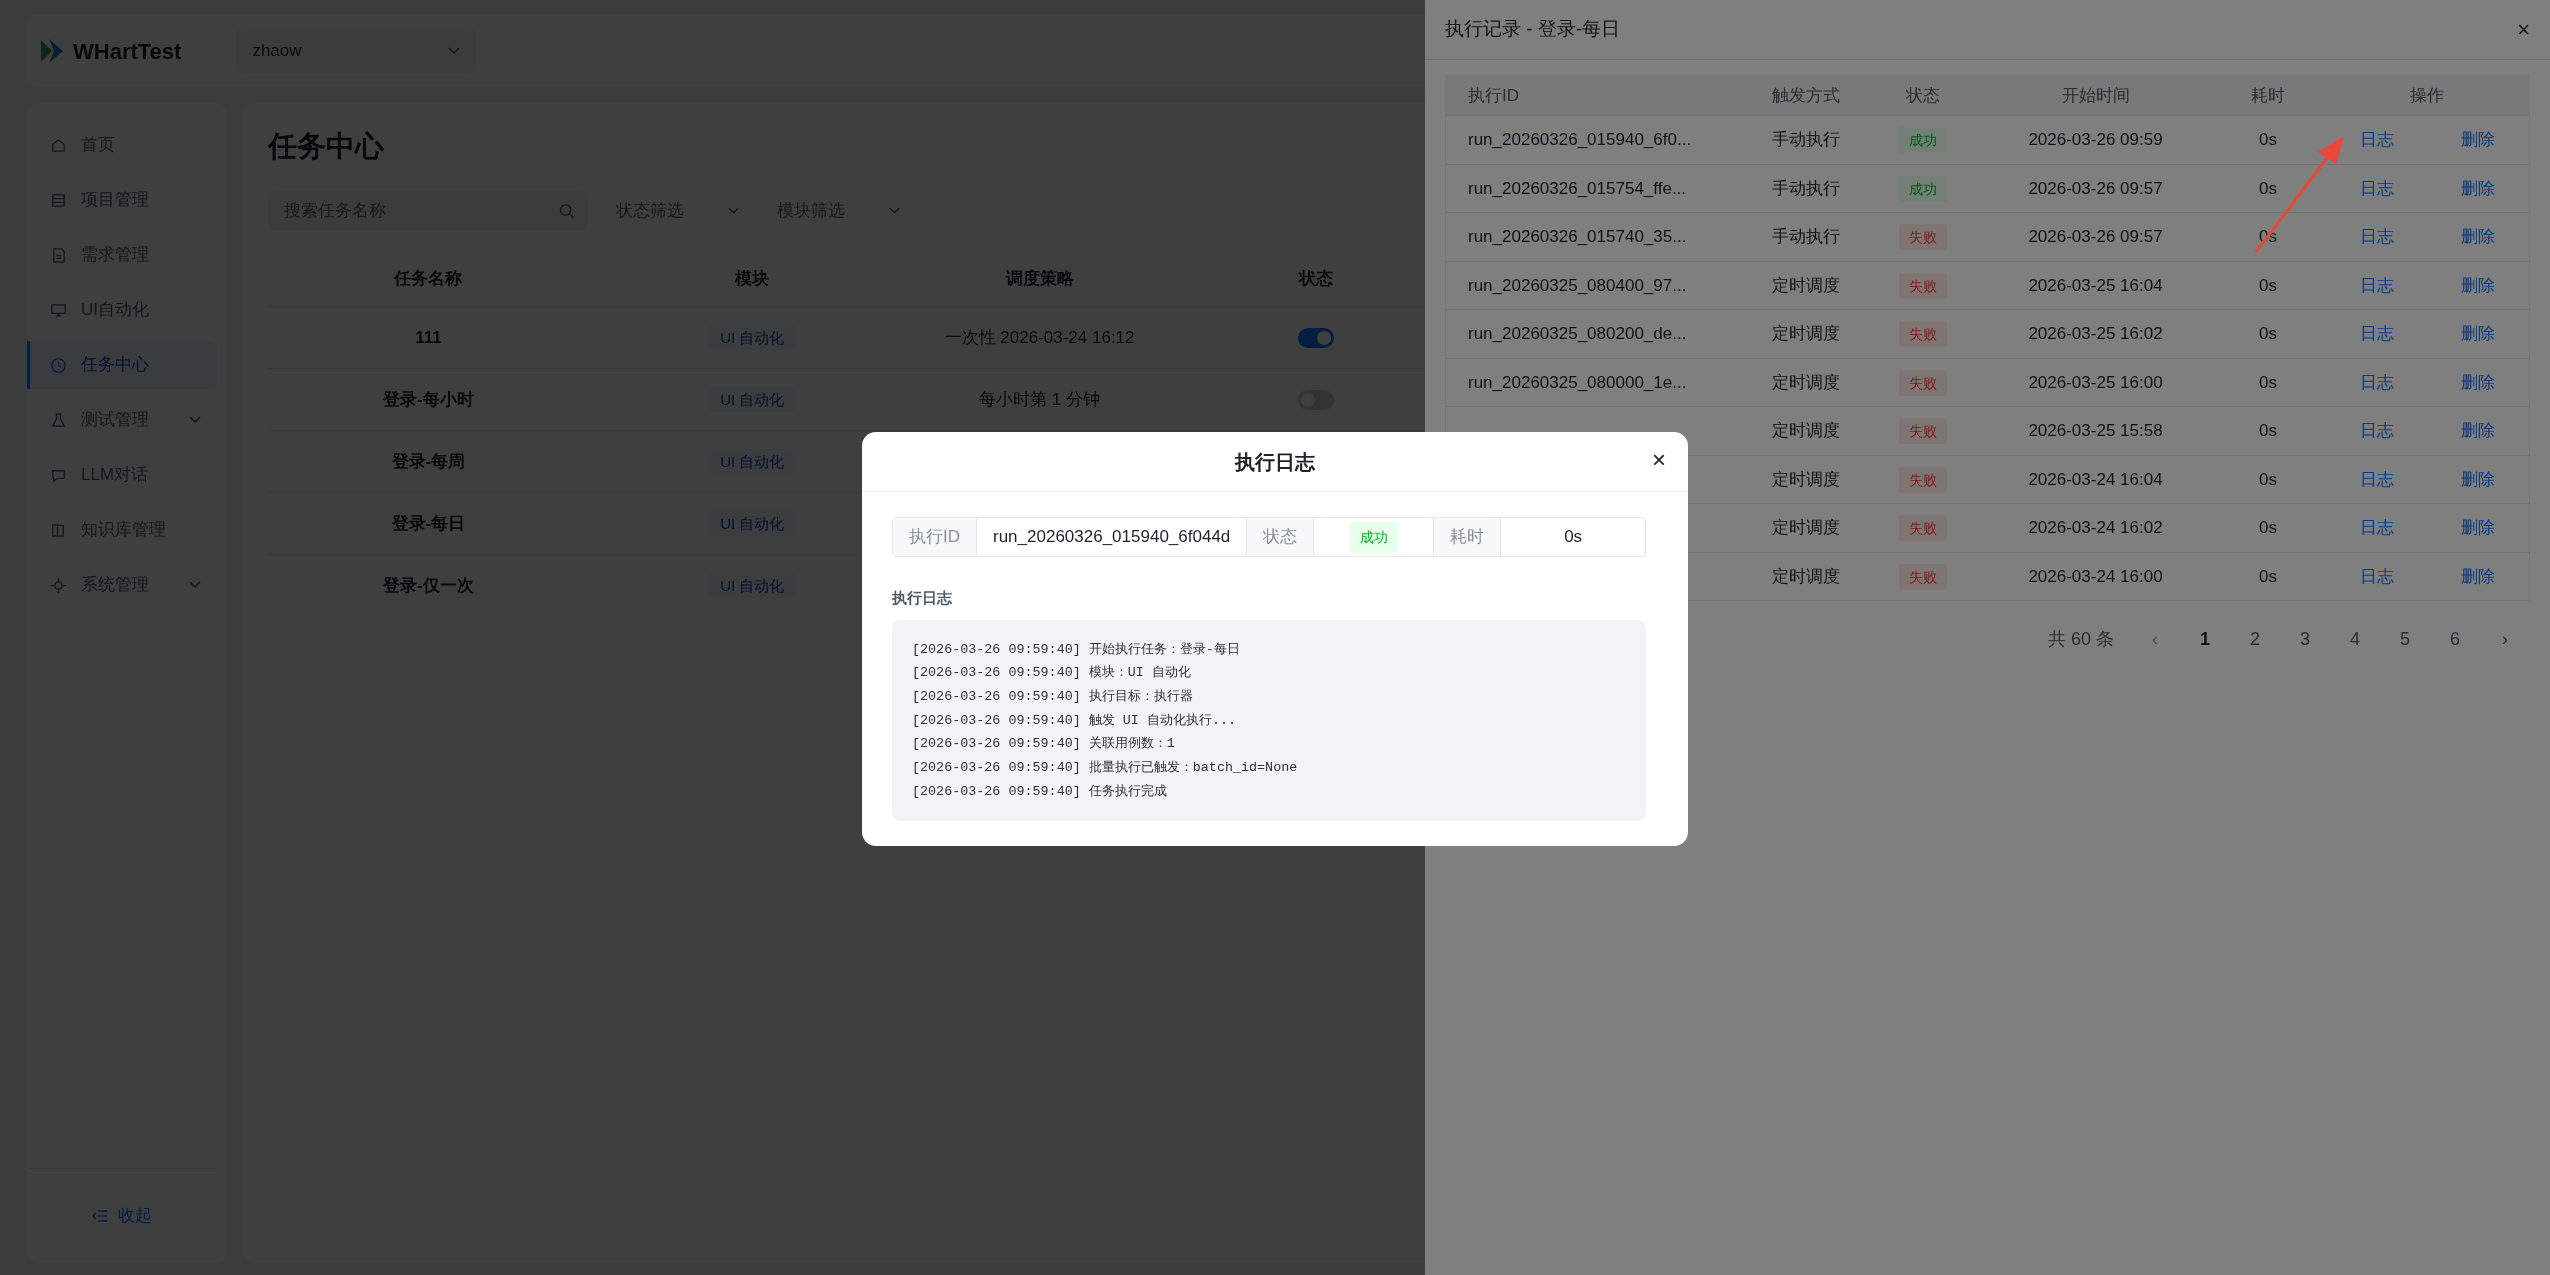 This screenshot has height=1275, width=2550. I want to click on table-cell: 登录-每周, so click(428, 461).